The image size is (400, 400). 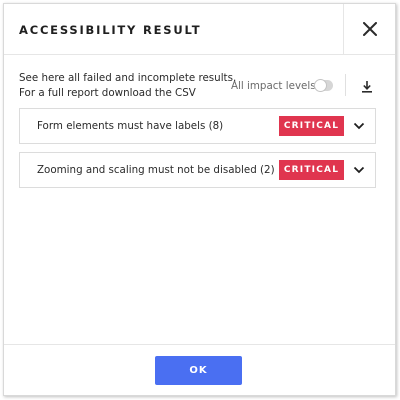 What do you see at coordinates (273, 86) in the screenshot?
I see `impact-levels-label: All impact levels` at bounding box center [273, 86].